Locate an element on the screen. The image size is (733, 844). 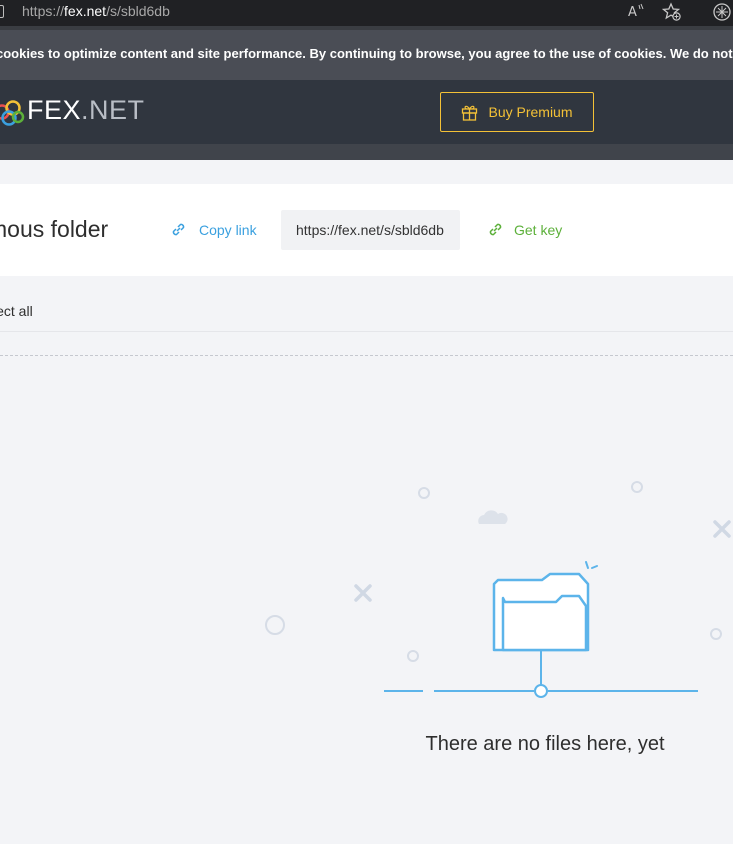
share-url-field: https://fex.net/s/sbld6db is located at coordinates (370, 230).